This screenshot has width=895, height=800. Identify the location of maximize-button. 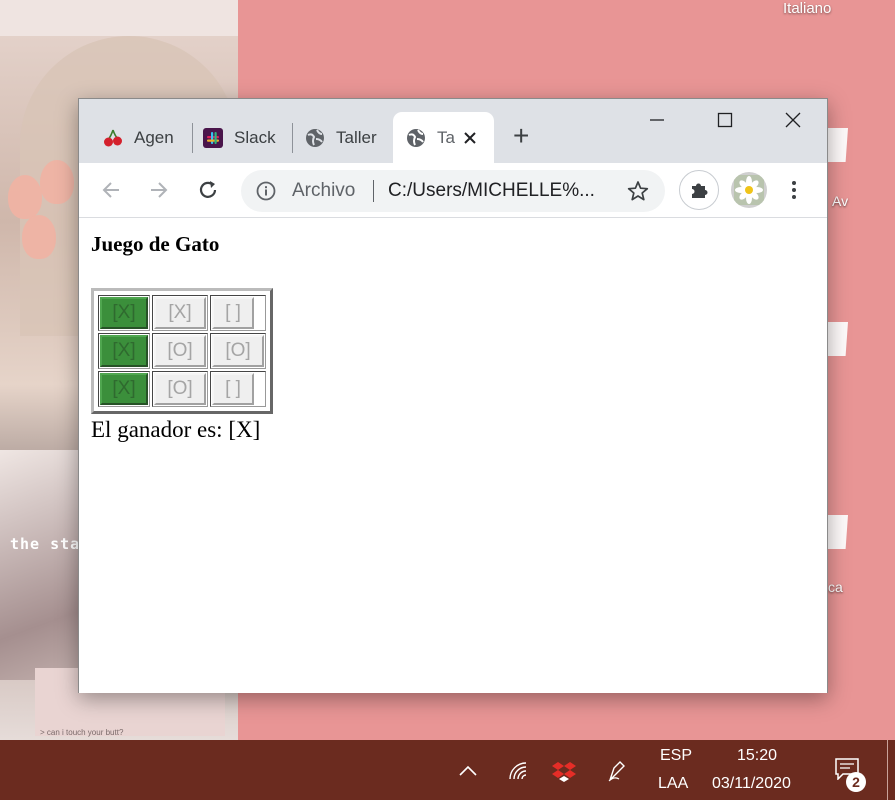
(725, 120).